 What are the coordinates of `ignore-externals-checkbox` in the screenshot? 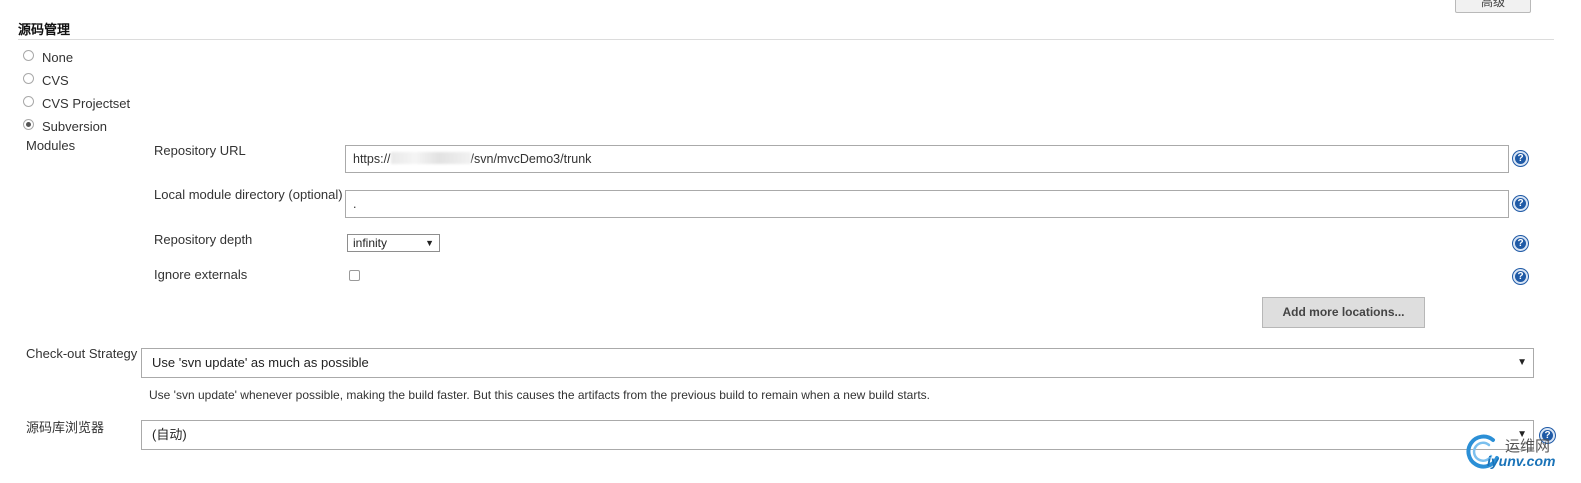 It's located at (354, 275).